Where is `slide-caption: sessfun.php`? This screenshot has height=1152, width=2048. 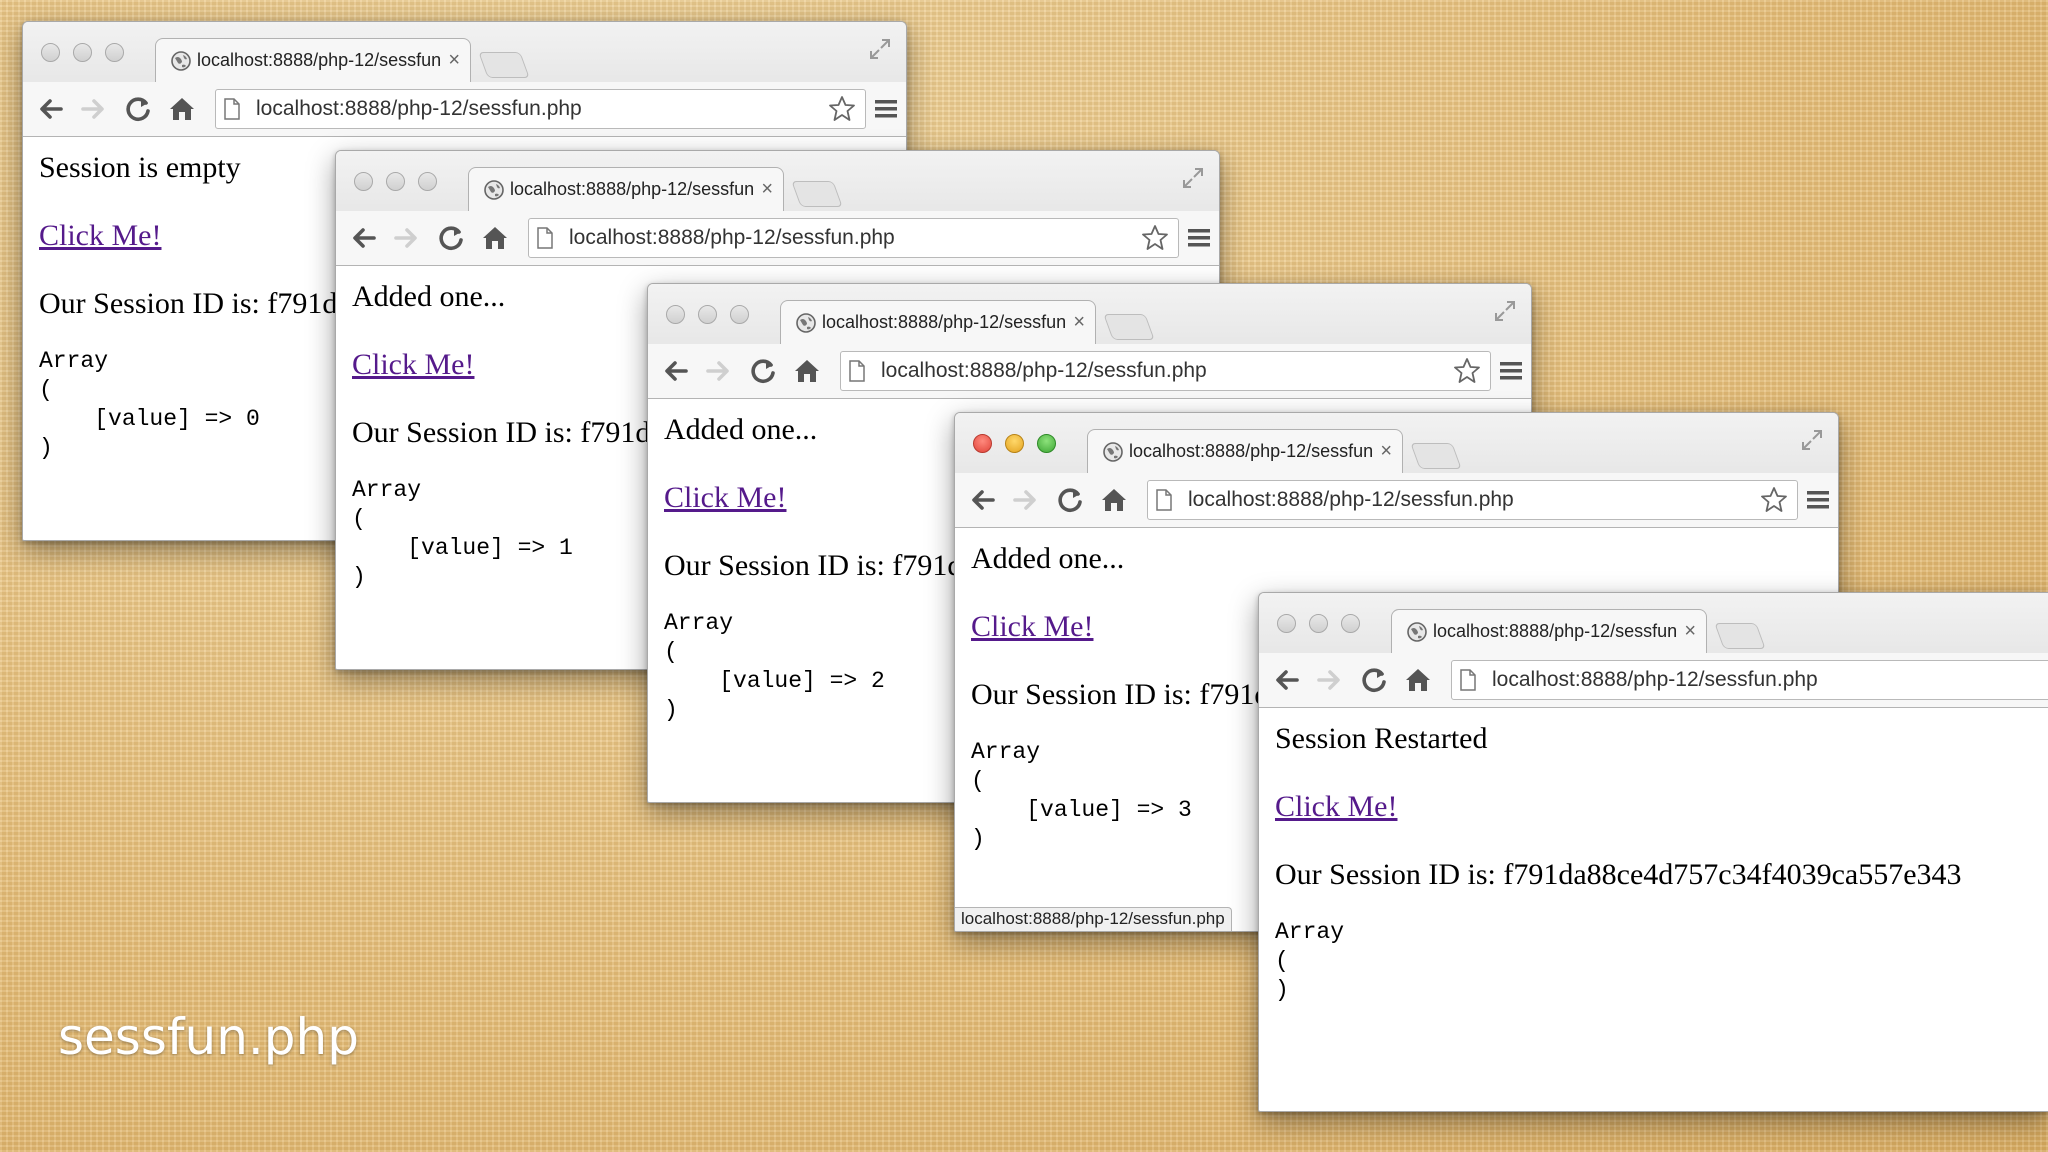 slide-caption: sessfun.php is located at coordinates (208, 1037).